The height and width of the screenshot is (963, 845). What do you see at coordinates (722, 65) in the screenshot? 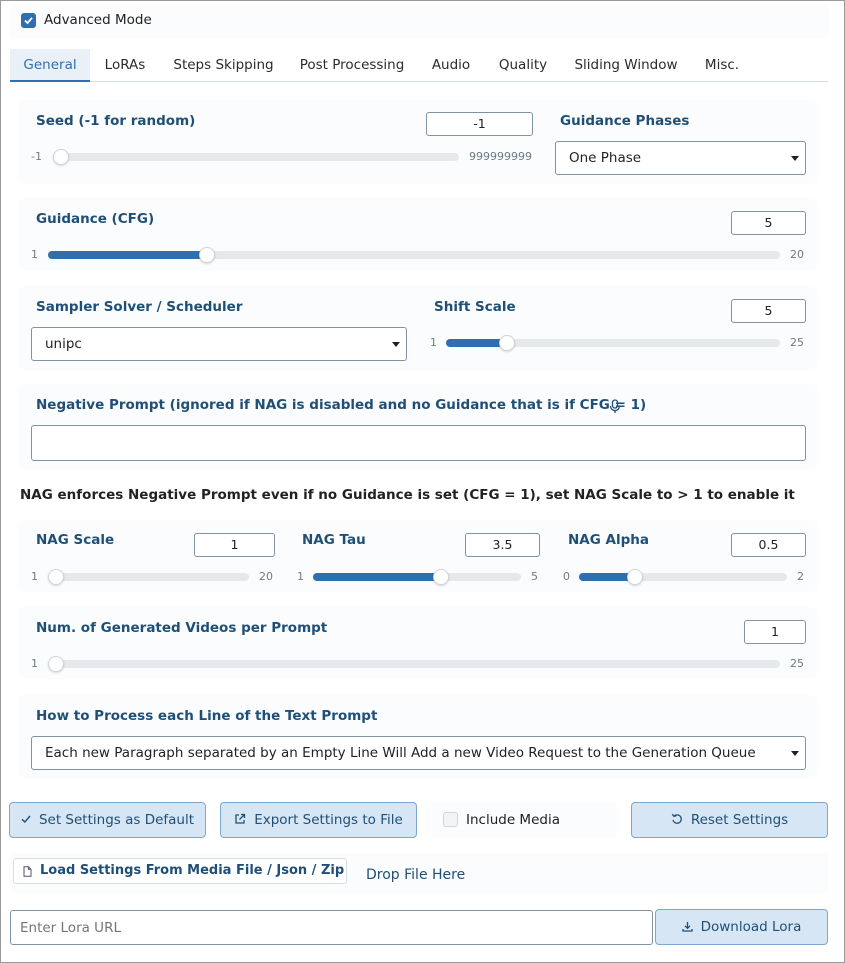
I see `tab-misc: Misc.` at bounding box center [722, 65].